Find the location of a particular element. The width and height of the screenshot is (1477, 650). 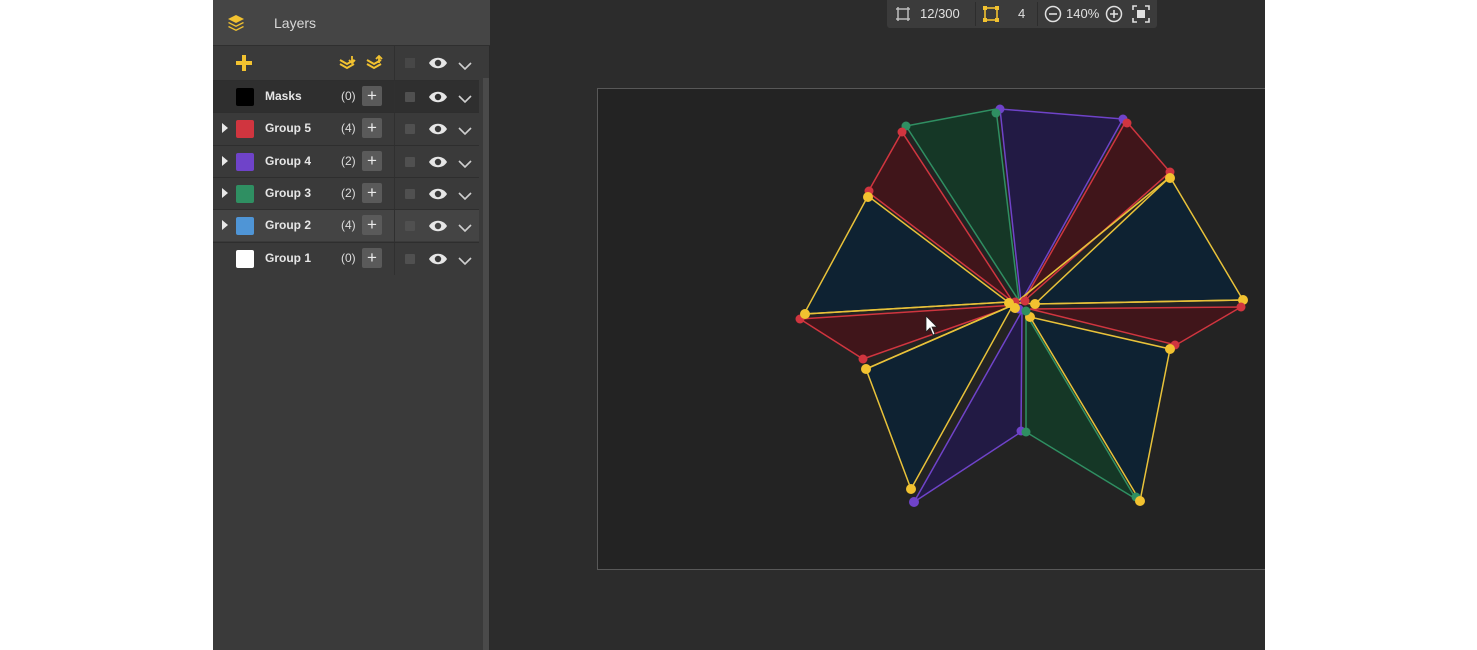

layer-row: Group 2 (4) + is located at coordinates (346, 226).